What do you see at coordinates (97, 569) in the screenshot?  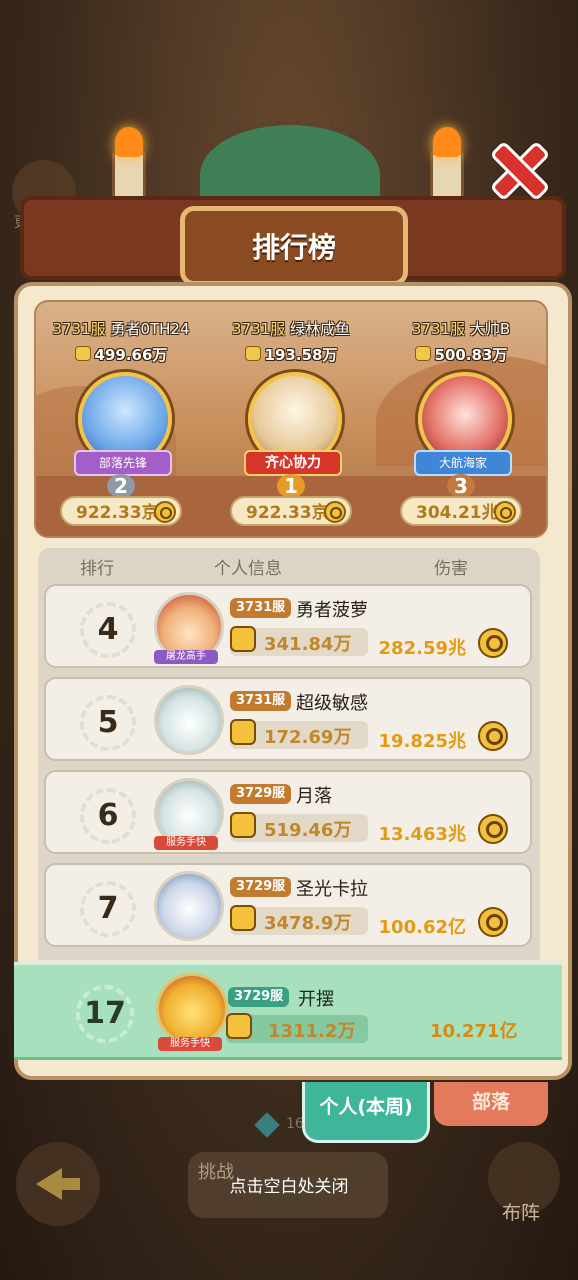 I see `rank-column-header: 排行` at bounding box center [97, 569].